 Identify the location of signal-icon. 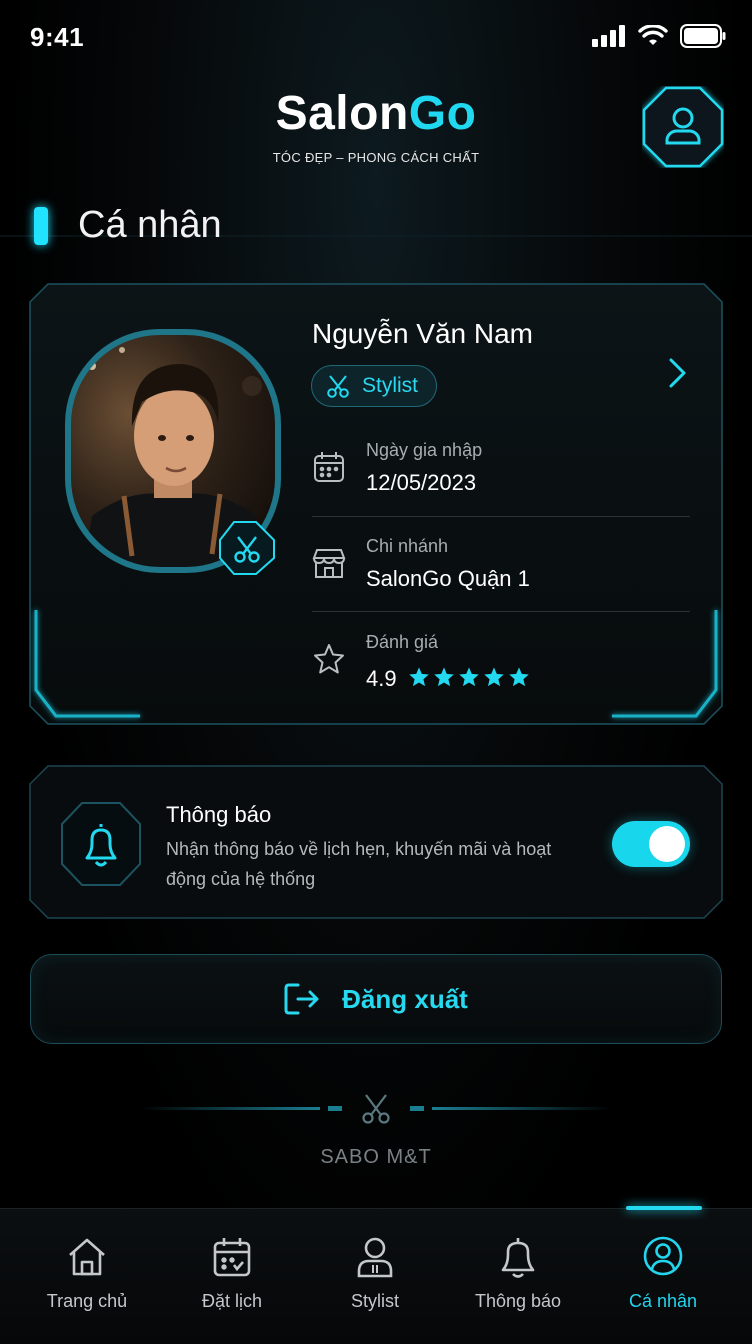
(608, 36).